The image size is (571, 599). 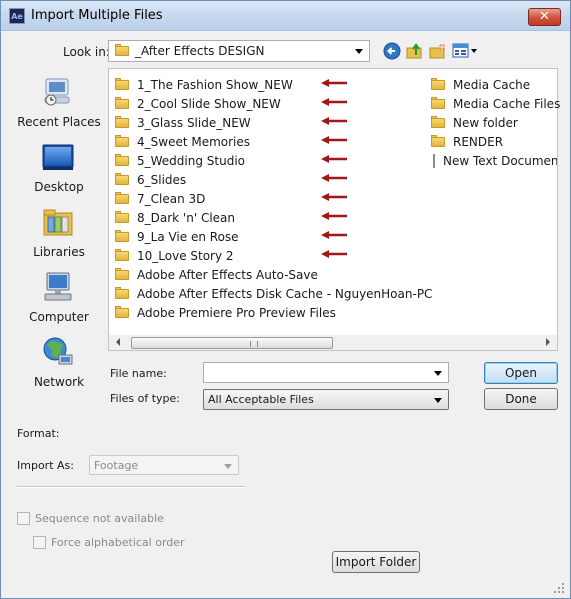 I want to click on app-icon-text: Ae, so click(x=17, y=16).